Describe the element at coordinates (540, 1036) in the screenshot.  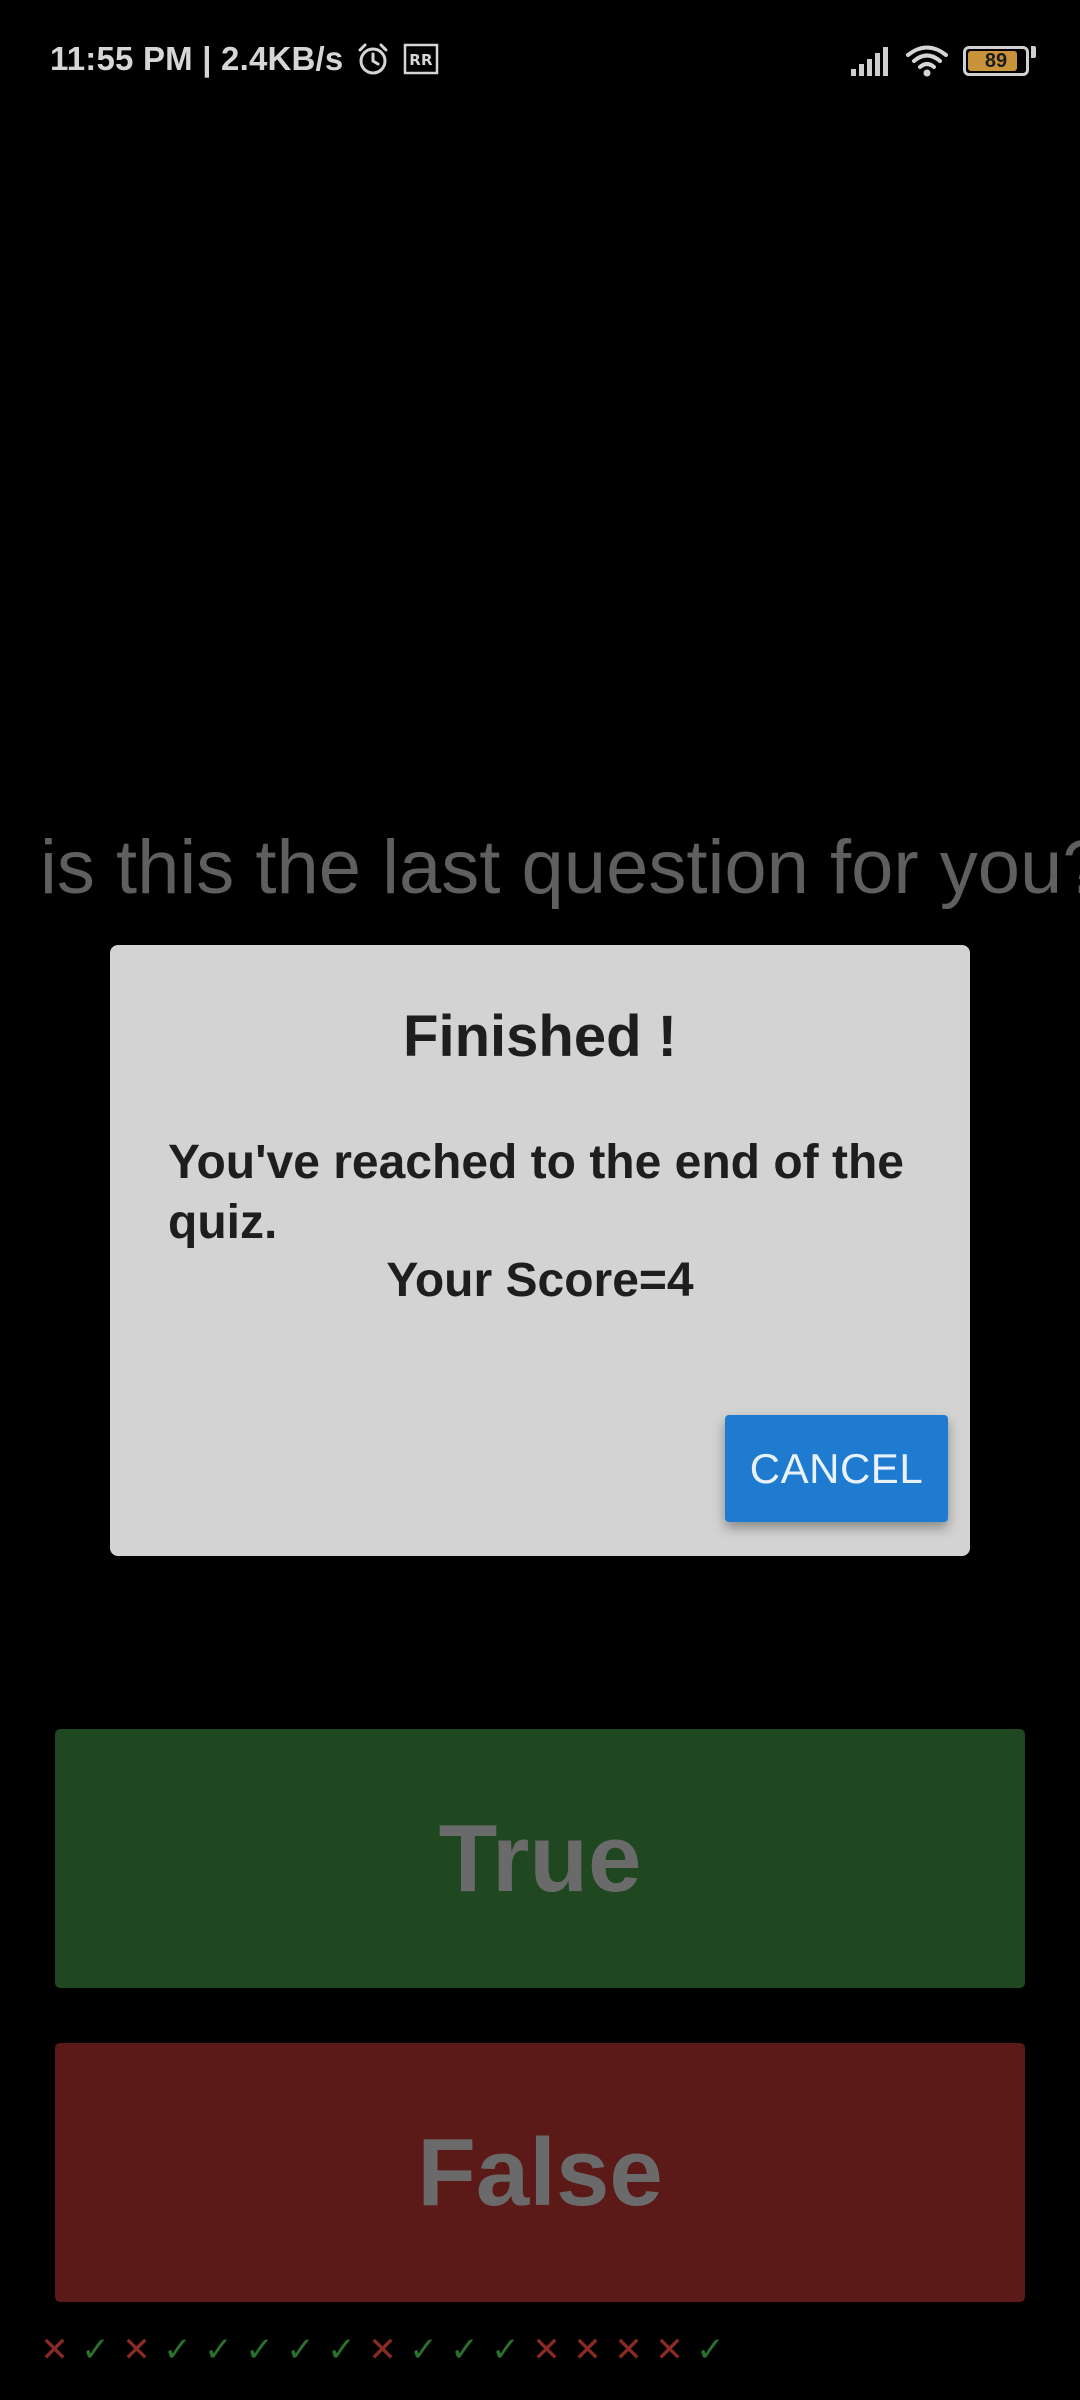
I see `dialog-title: Finished !` at that location.